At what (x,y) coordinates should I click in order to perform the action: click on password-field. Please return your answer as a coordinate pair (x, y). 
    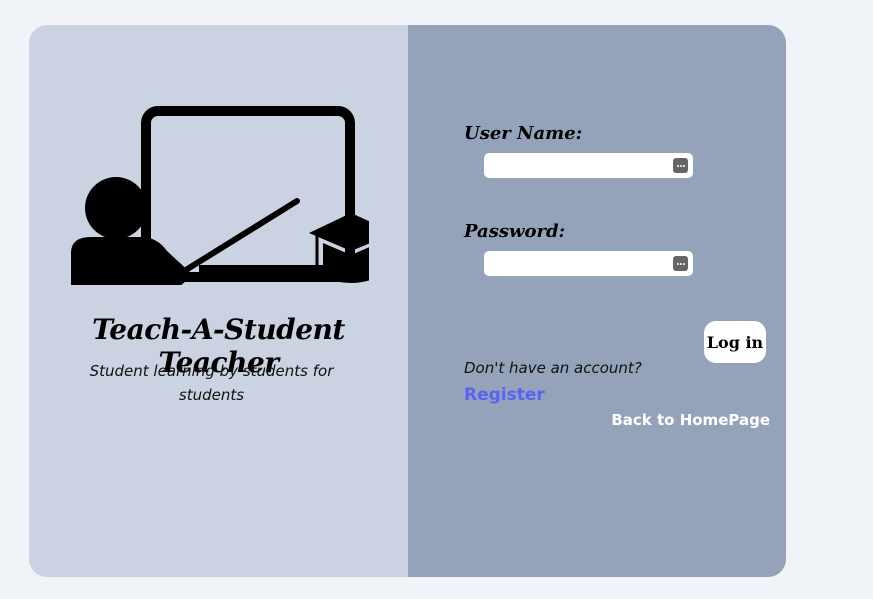
    Looking at the image, I should click on (588, 263).